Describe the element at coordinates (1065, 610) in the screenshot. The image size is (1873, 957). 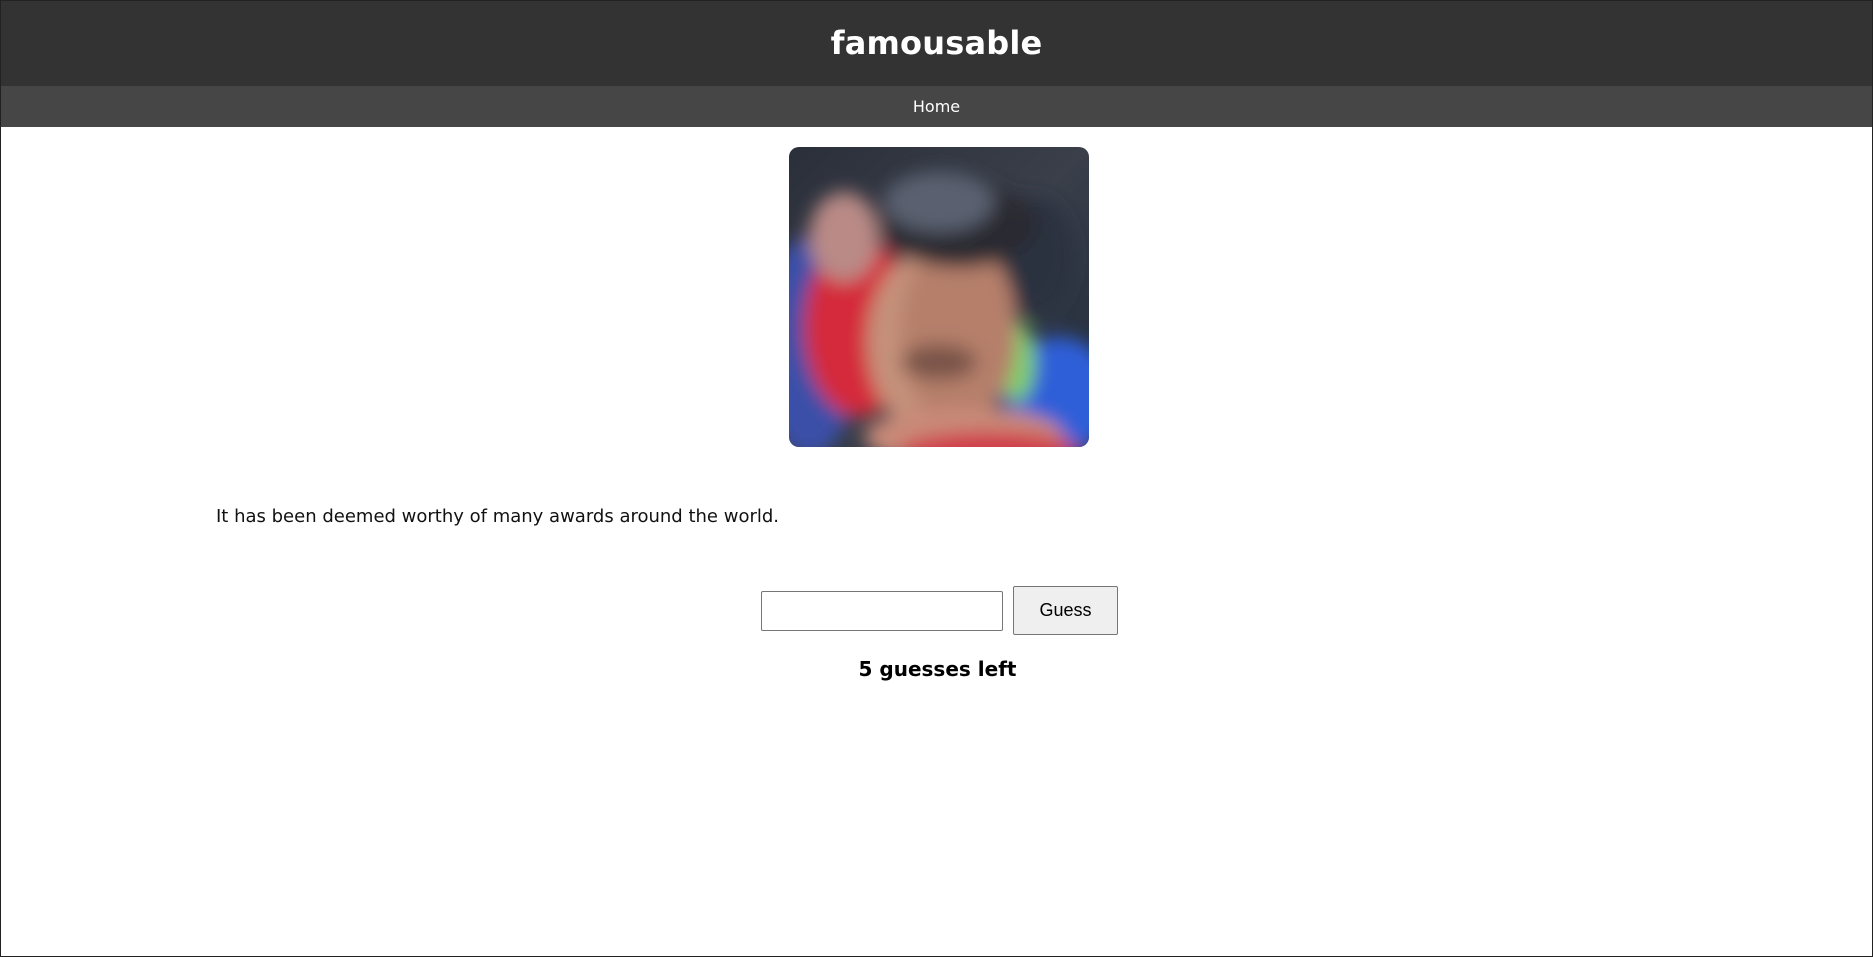
I see `guess-button: Guess` at that location.